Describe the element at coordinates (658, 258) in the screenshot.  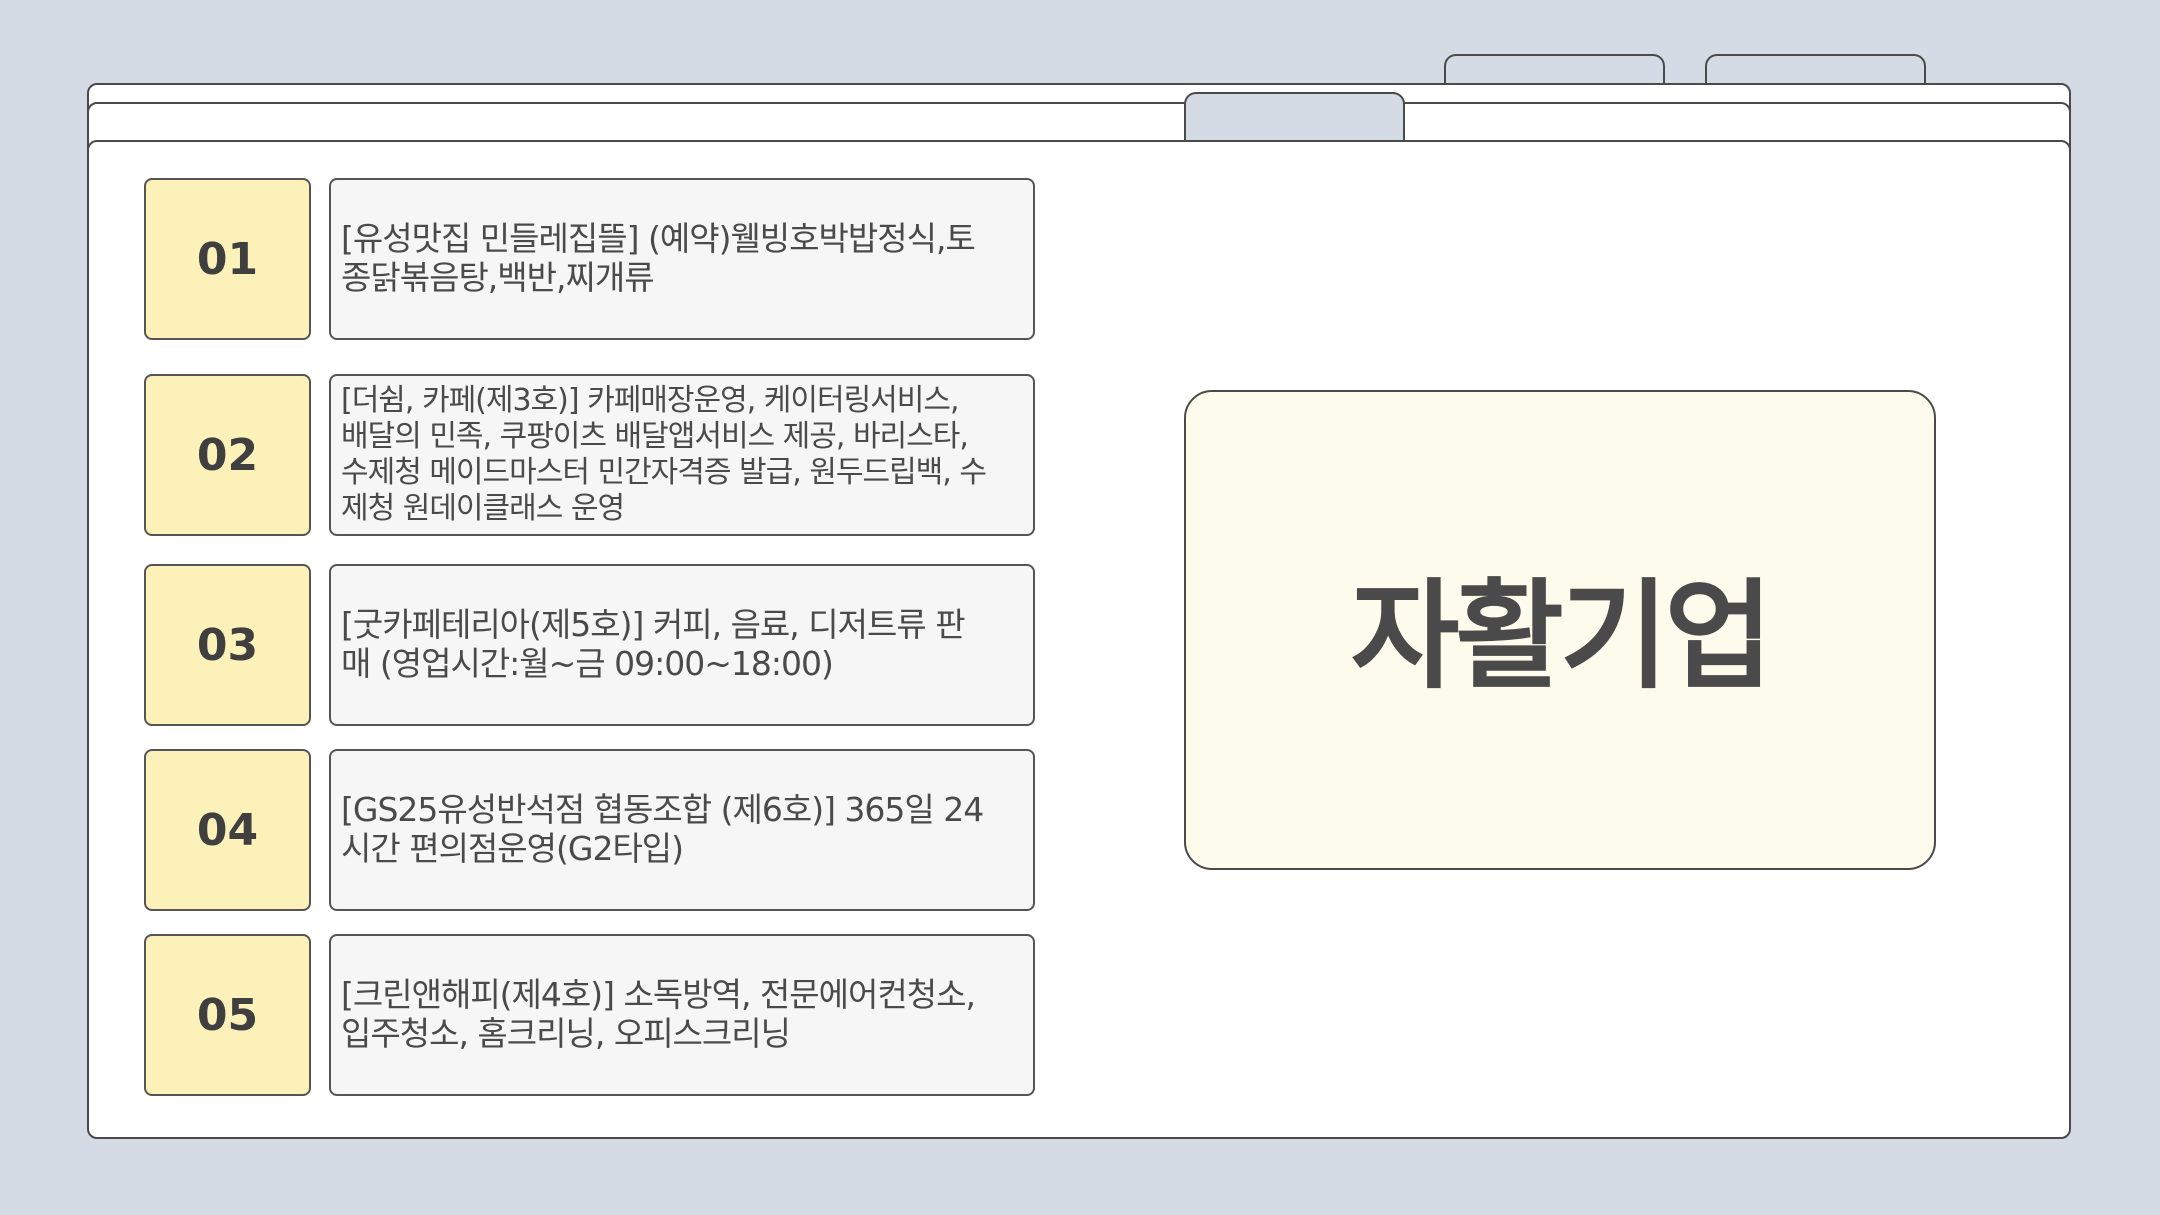
I see `item-description-text: [유성맛집 민들레집뜰] (예약)웰빙호박밥정식,토종닭볶음탕,백반,찌개류` at that location.